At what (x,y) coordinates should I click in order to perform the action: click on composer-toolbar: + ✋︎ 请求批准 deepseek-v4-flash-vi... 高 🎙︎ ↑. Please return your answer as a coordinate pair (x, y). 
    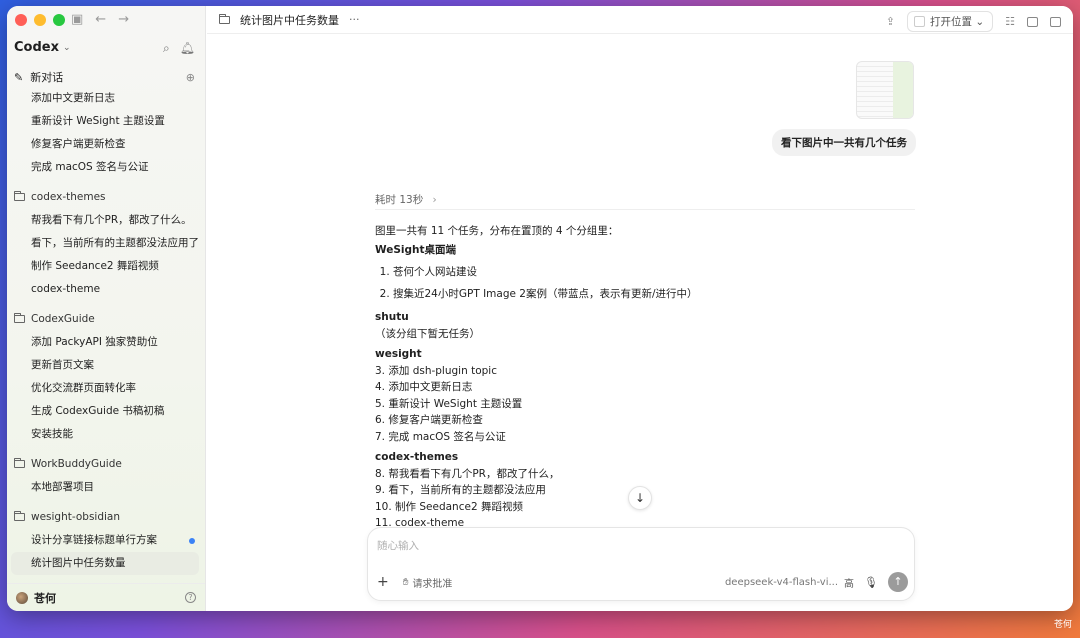
    Looking at the image, I should click on (642, 582).